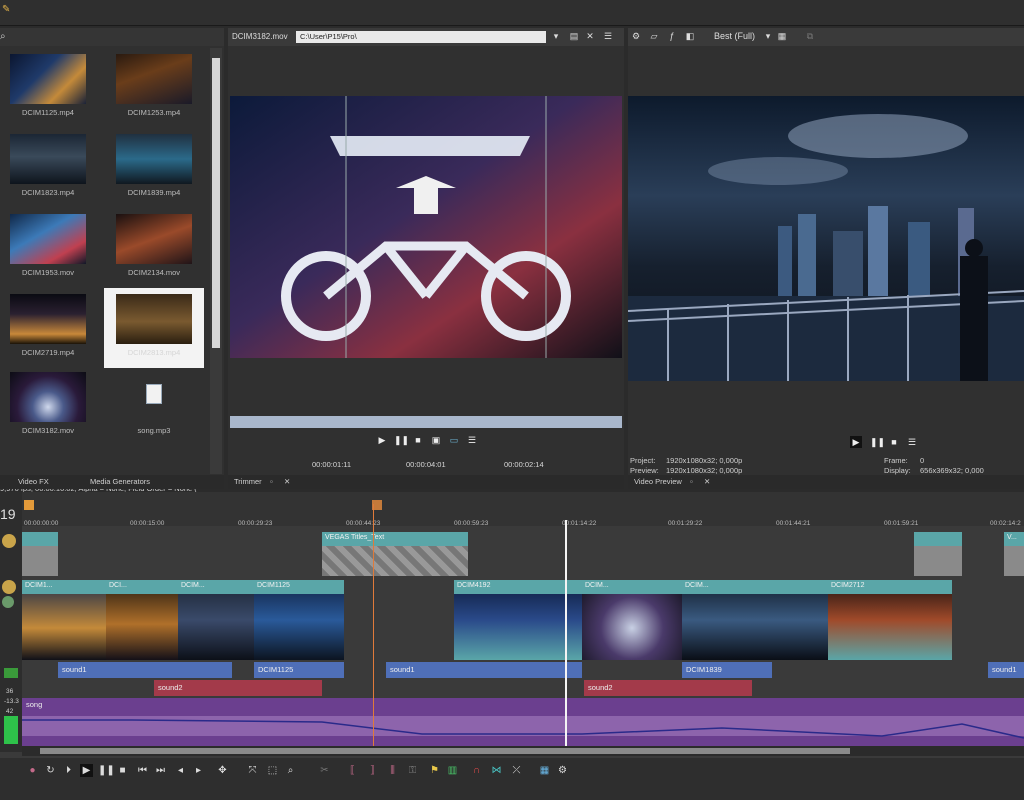 The height and width of the screenshot is (800, 1024). What do you see at coordinates (8, 602) in the screenshot?
I see `track-fx-icon` at bounding box center [8, 602].